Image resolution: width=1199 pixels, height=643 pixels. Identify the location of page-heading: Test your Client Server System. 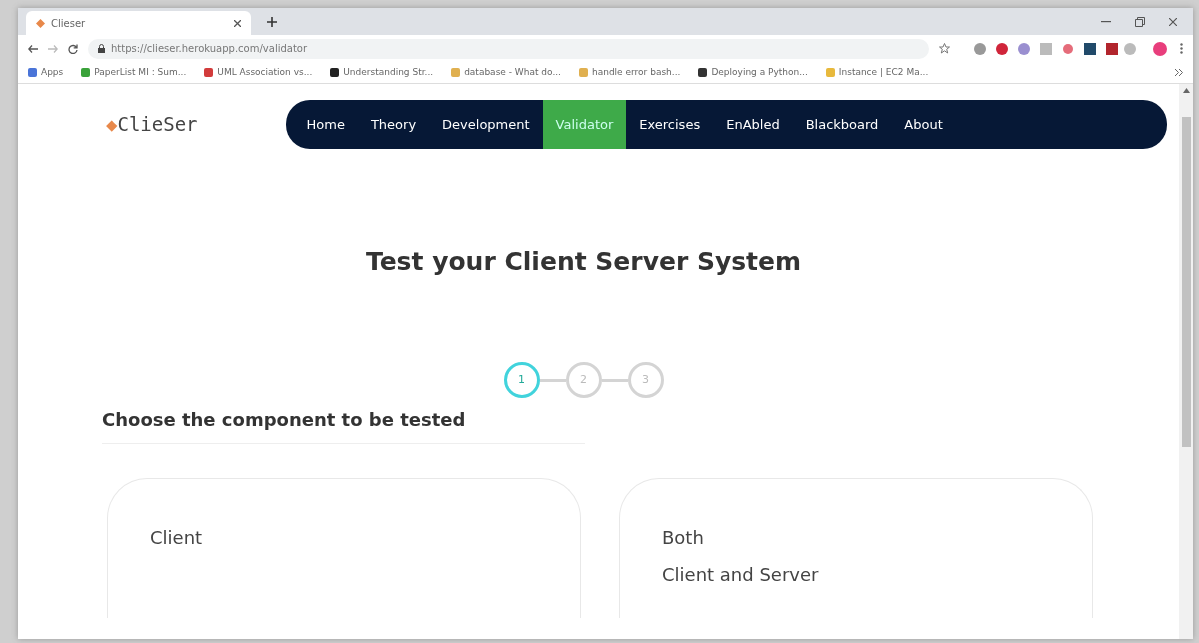
(583, 262).